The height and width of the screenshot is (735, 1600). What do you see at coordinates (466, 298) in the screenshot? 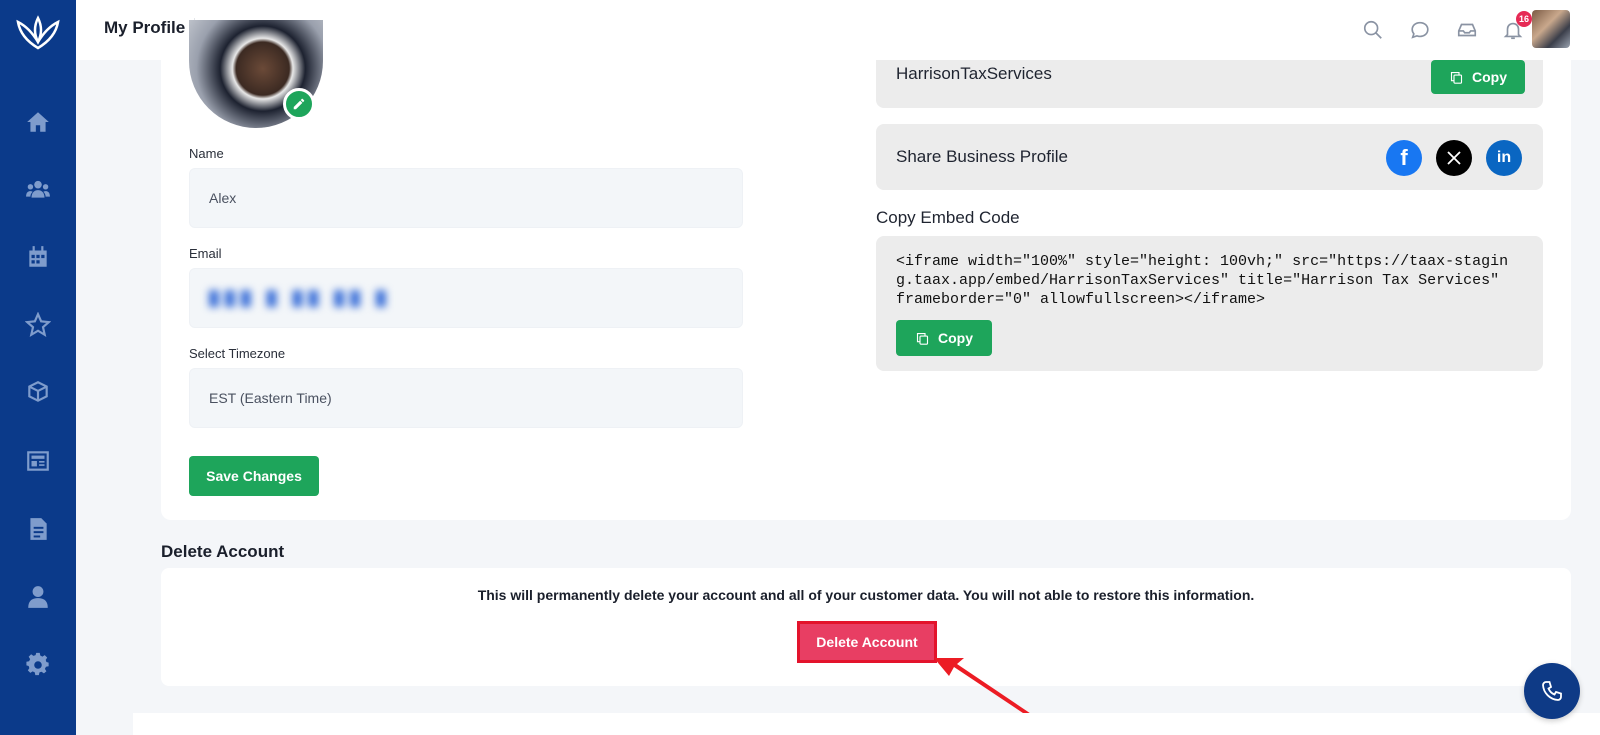
I see `email-input: ███ █ ██ ██ █` at bounding box center [466, 298].